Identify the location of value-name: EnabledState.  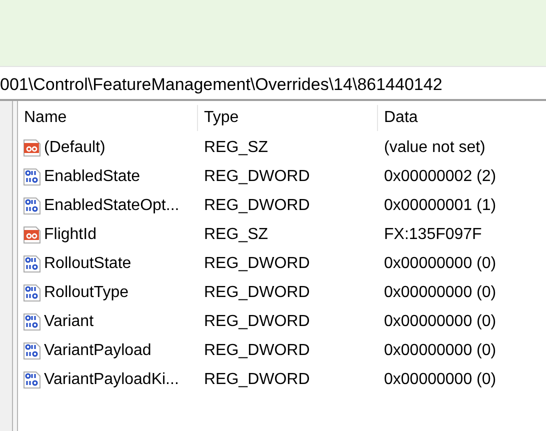
(92, 176).